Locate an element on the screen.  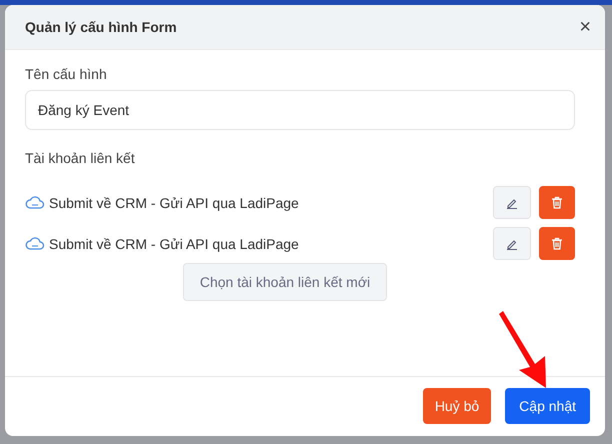
update-button: Cập nhật is located at coordinates (547, 406).